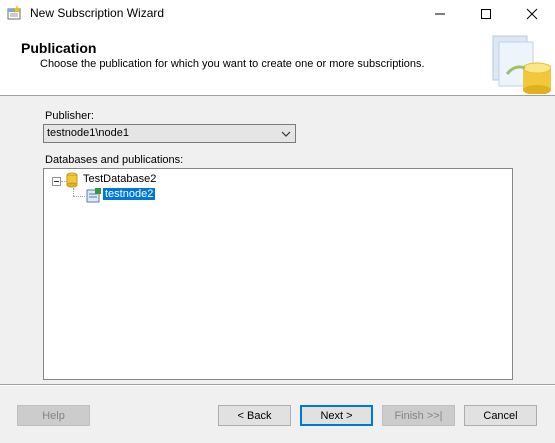  Describe the element at coordinates (277, 14) in the screenshot. I see `title-bar: New Subscription Wizard` at that location.